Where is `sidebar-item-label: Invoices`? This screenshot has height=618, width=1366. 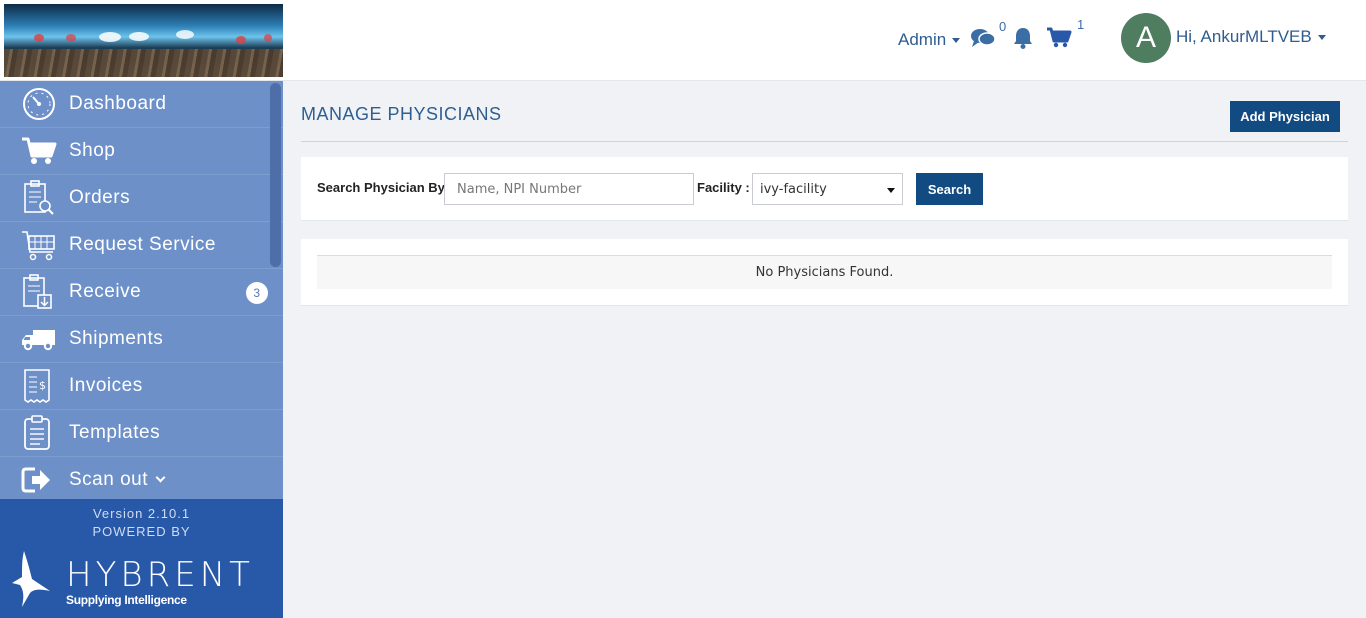 sidebar-item-label: Invoices is located at coordinates (106, 385).